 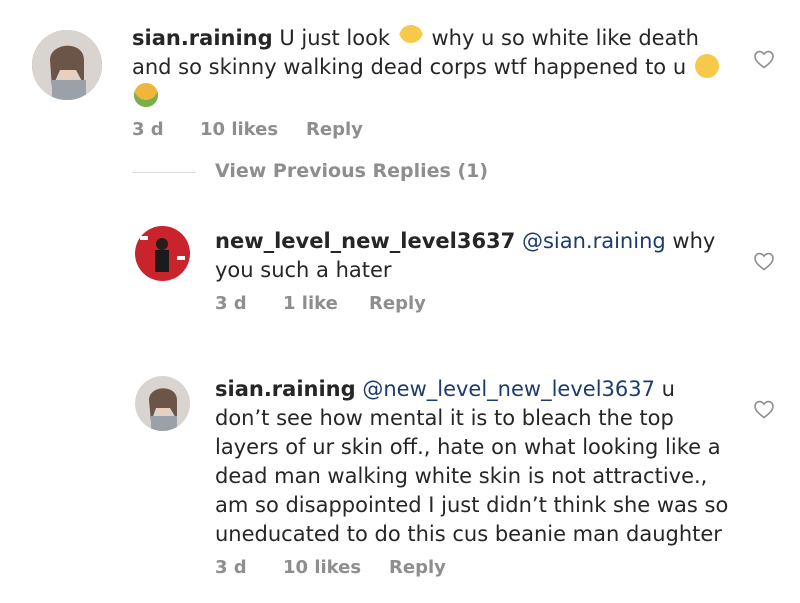 What do you see at coordinates (335, 38) in the screenshot?
I see `comment-text-part: U just look` at bounding box center [335, 38].